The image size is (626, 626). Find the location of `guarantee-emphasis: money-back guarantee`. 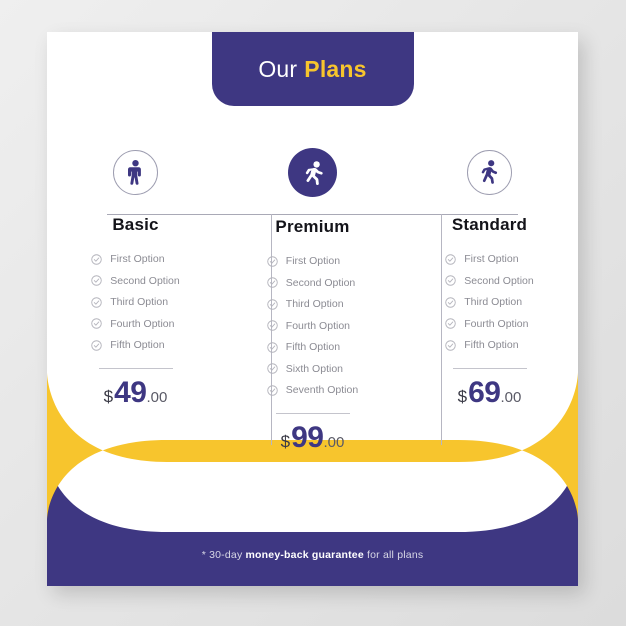

guarantee-emphasis: money-back guarantee is located at coordinates (304, 555).